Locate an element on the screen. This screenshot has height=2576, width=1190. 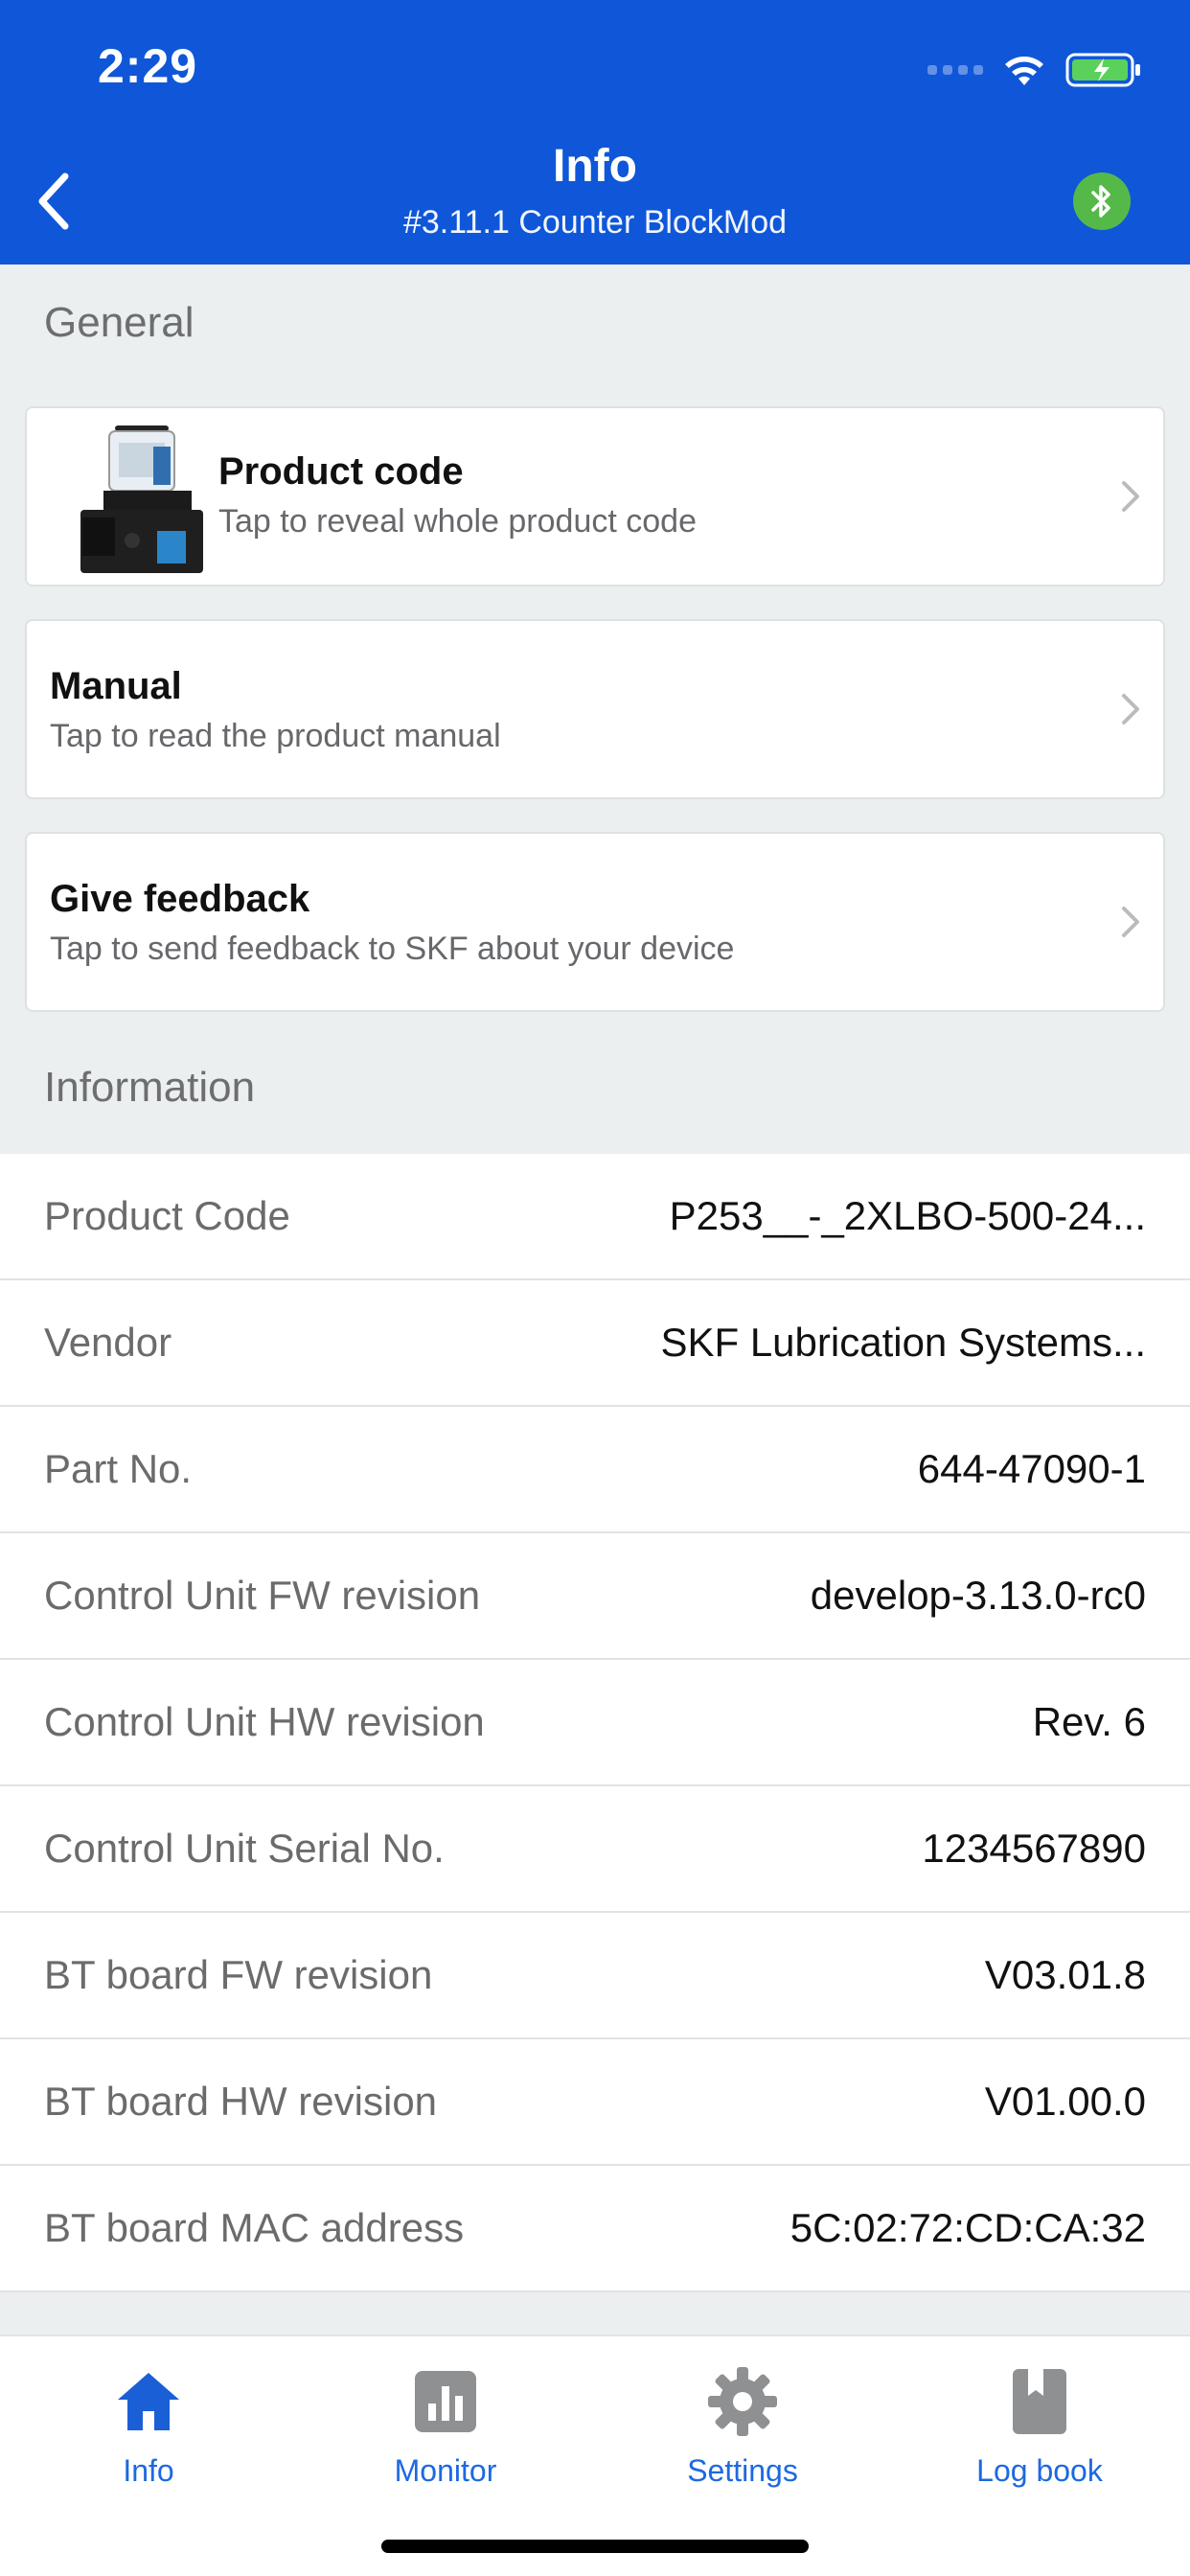
bluetooth-icon is located at coordinates (1101, 201).